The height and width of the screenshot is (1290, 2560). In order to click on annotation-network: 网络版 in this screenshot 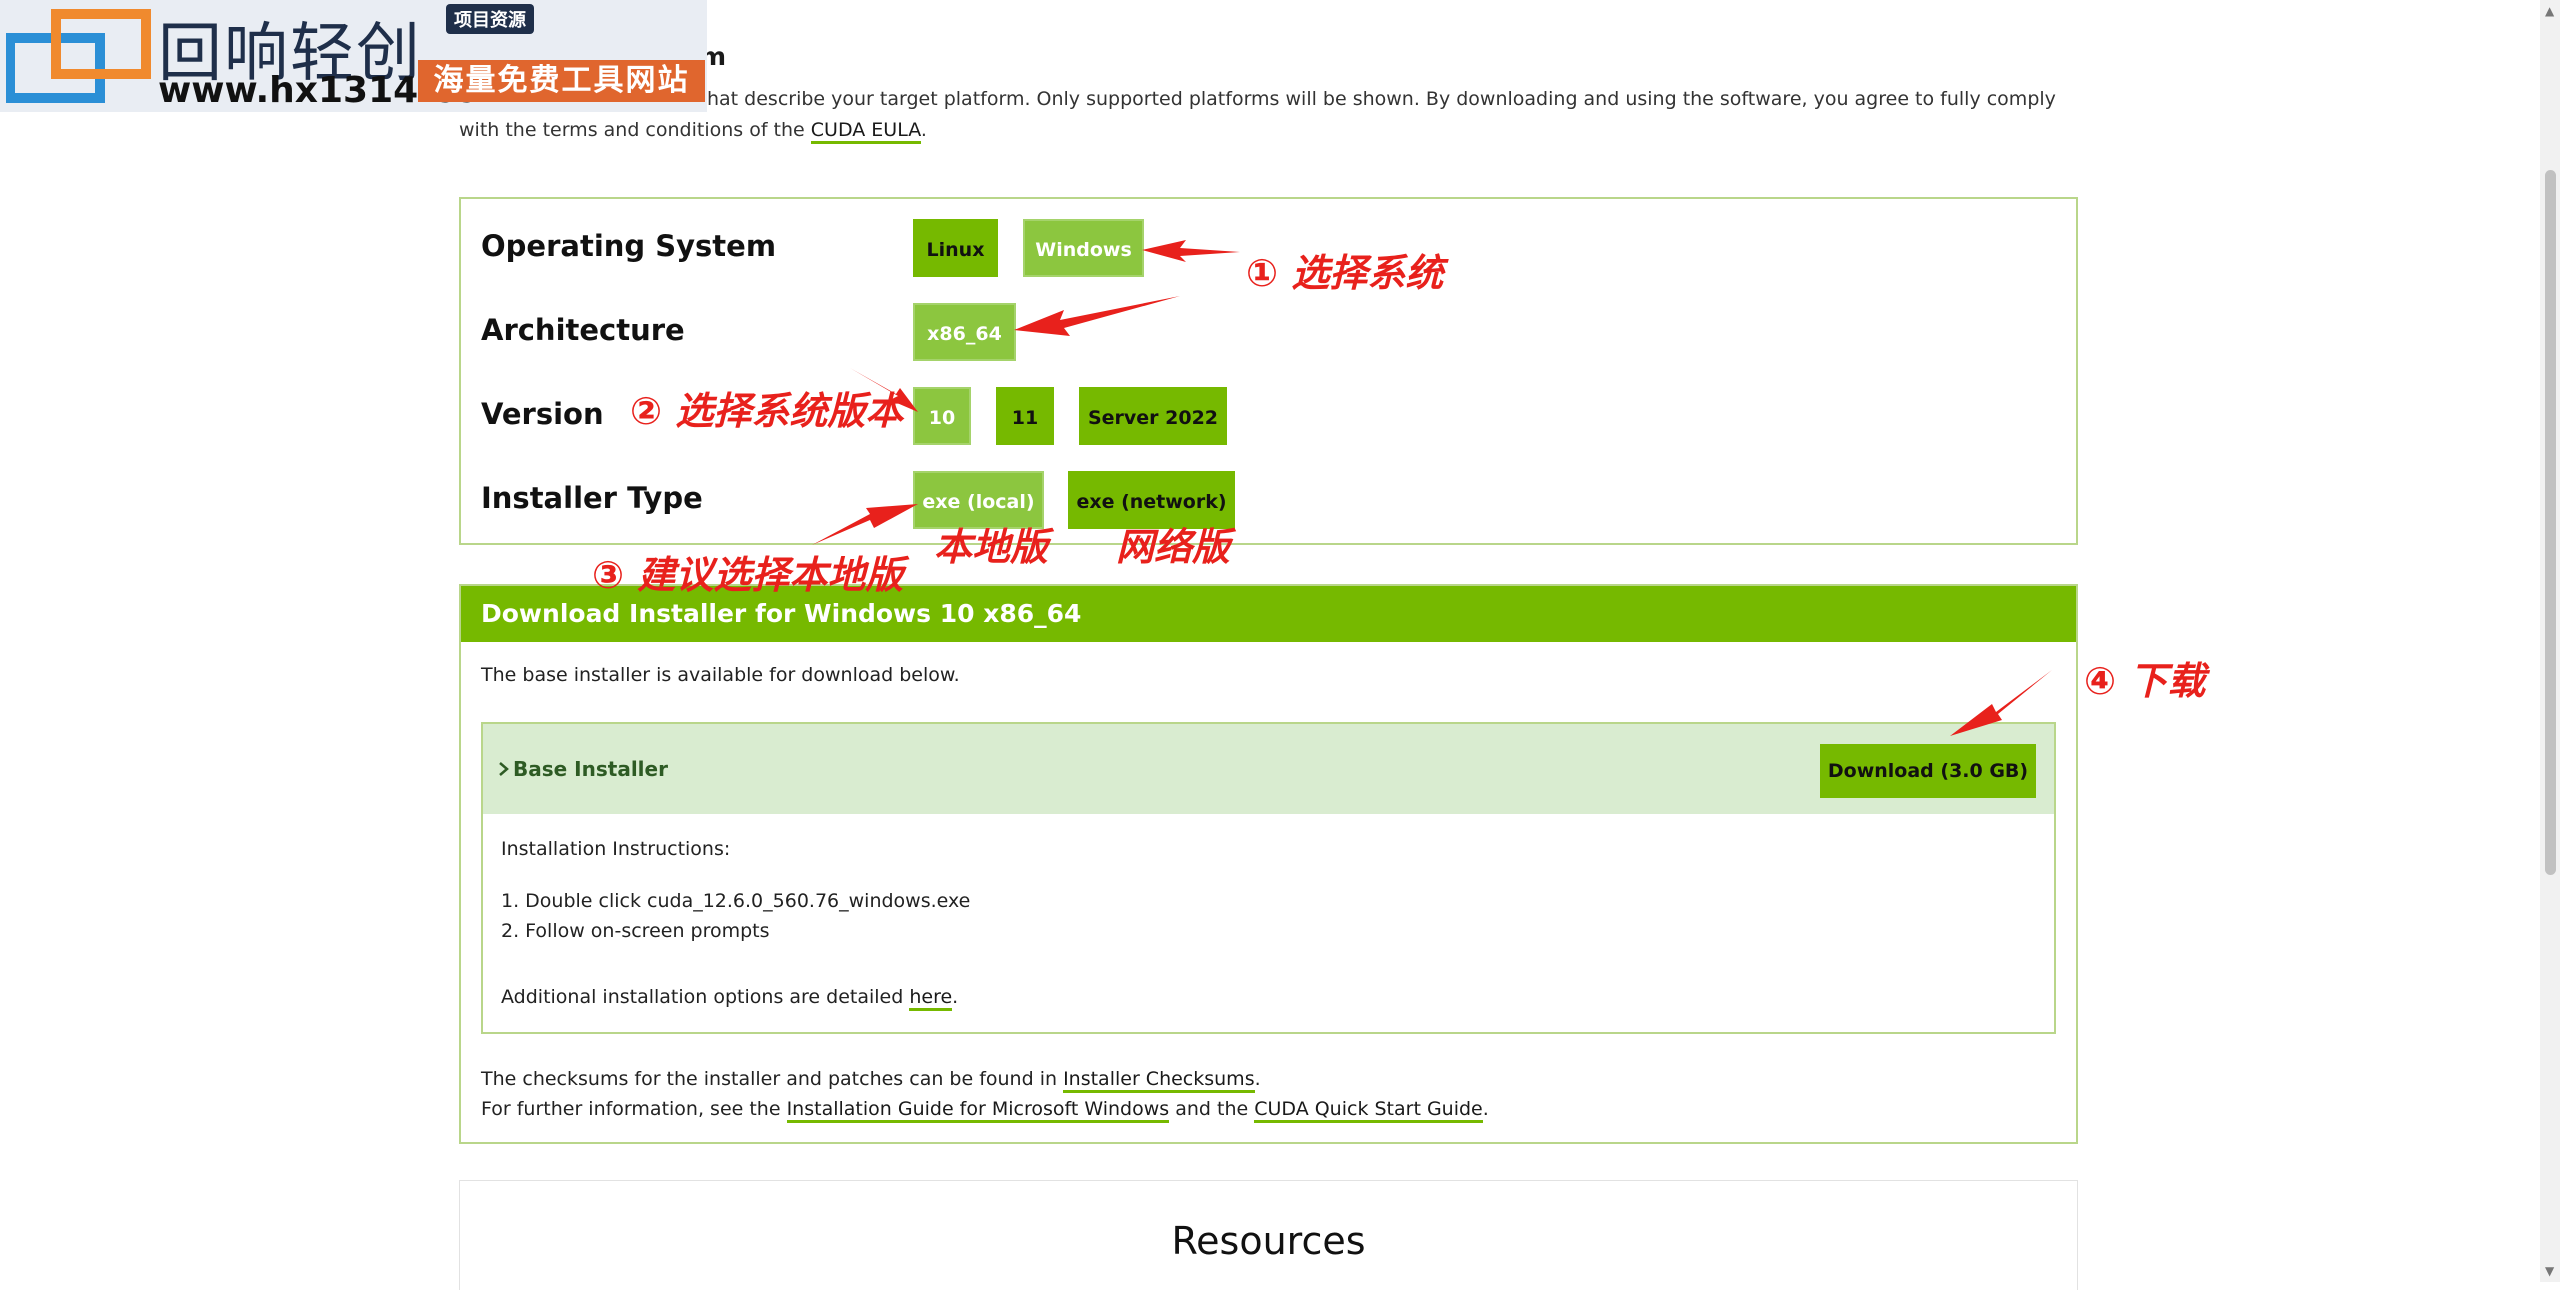, I will do `click(1173, 547)`.